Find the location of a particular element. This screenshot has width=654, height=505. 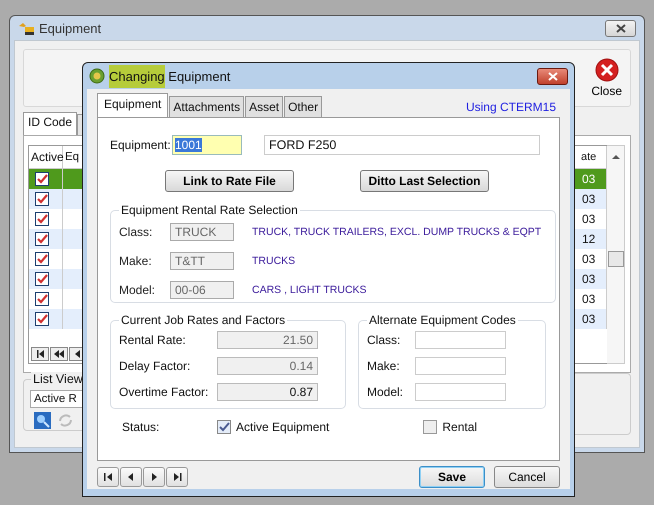

read-only-field: 00-06 is located at coordinates (202, 289).